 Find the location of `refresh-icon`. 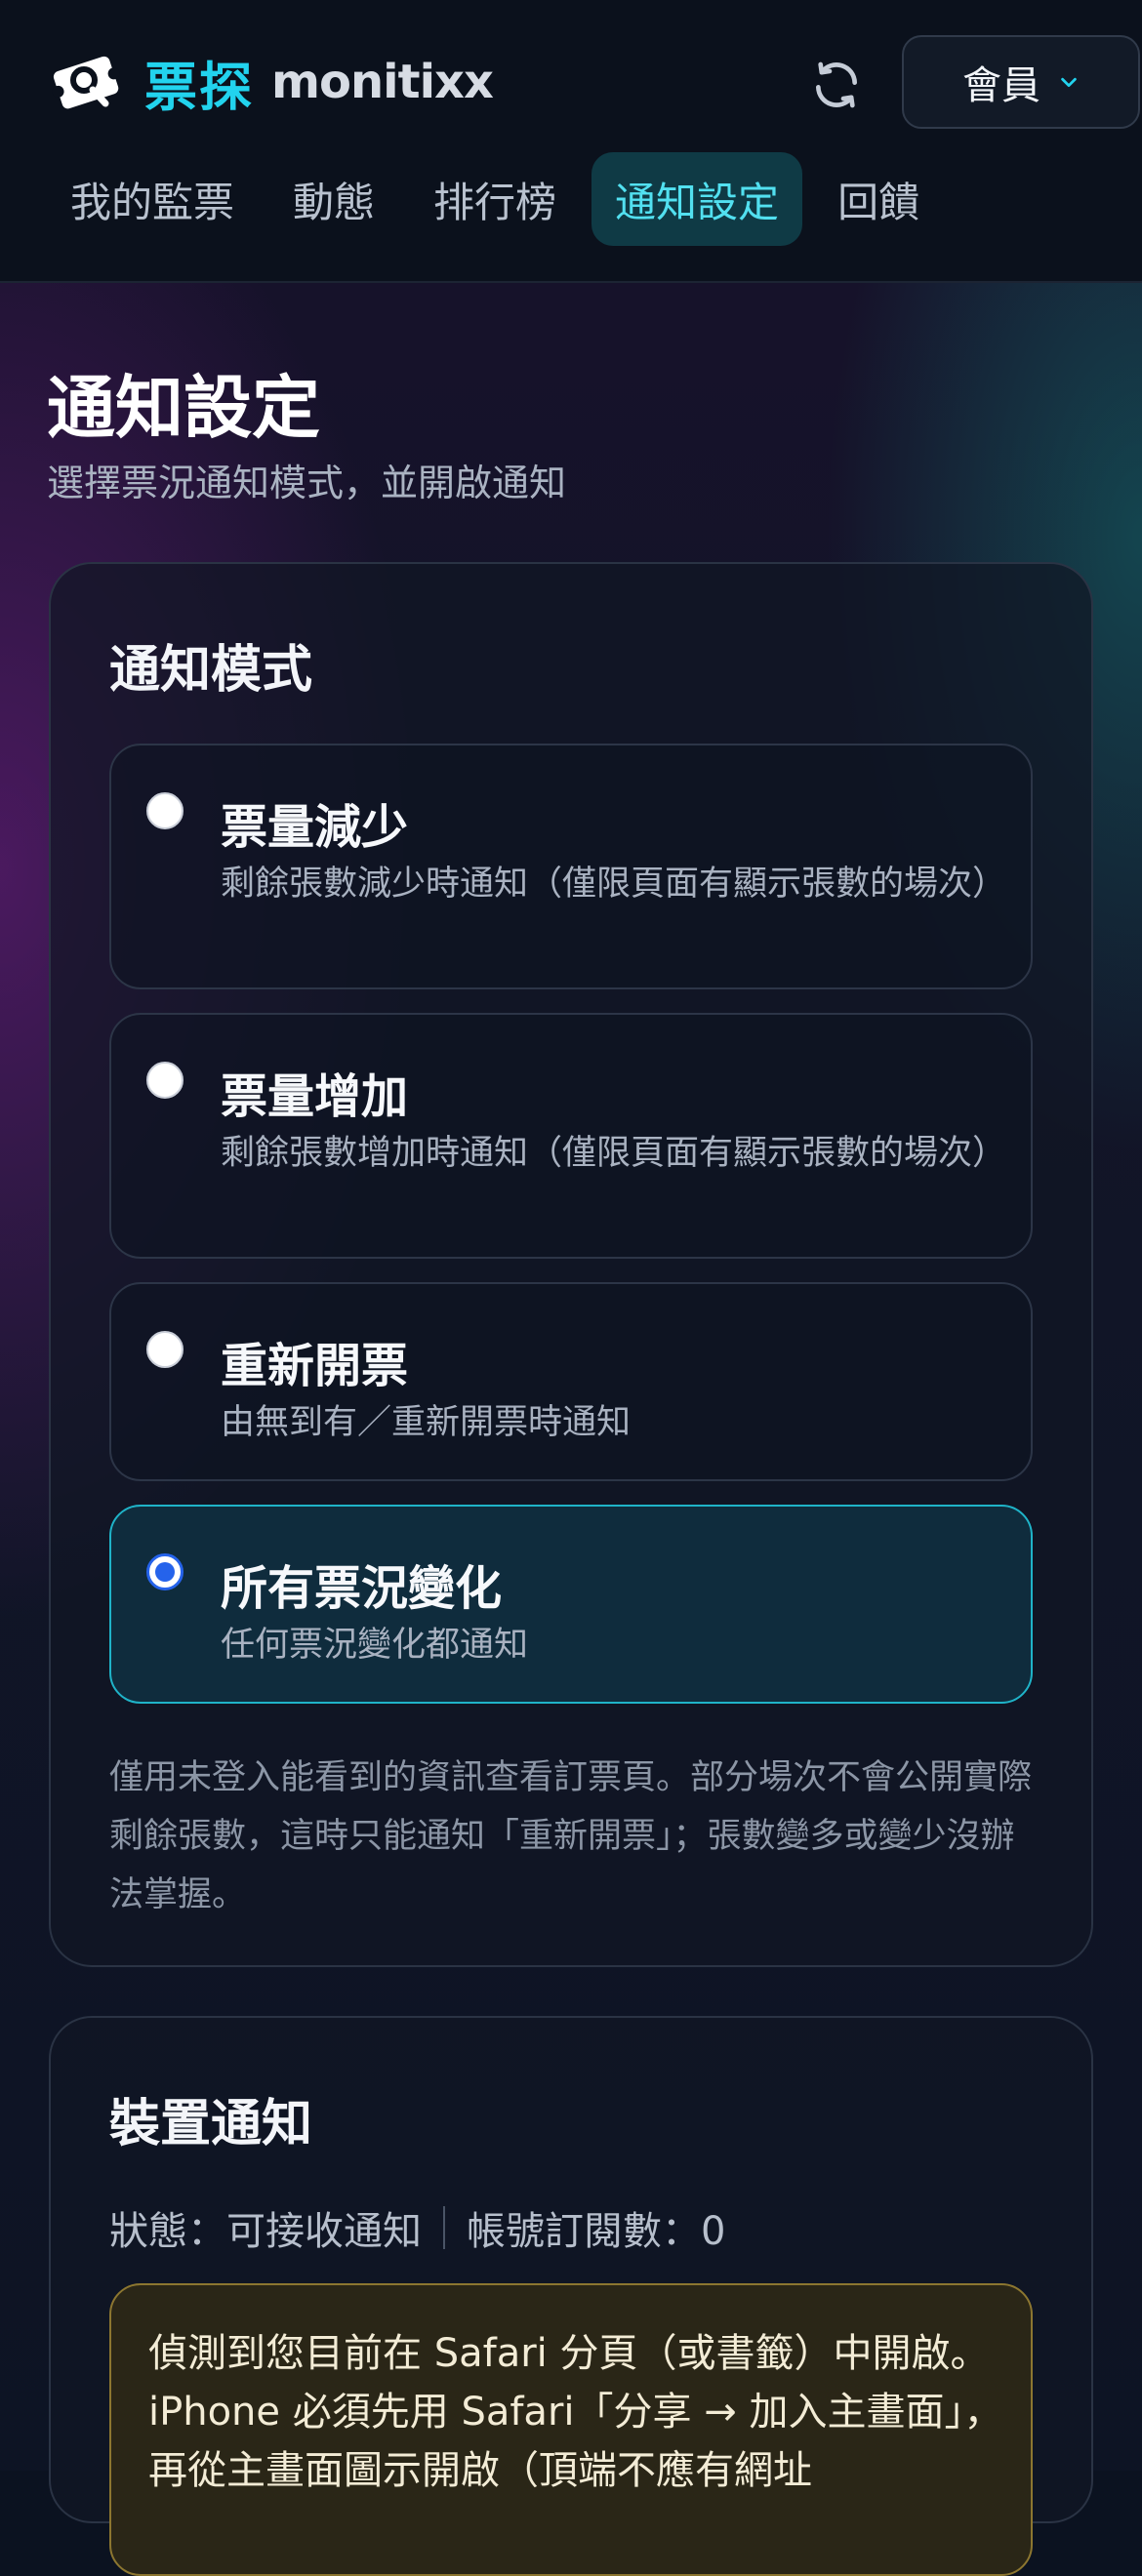

refresh-icon is located at coordinates (836, 84).